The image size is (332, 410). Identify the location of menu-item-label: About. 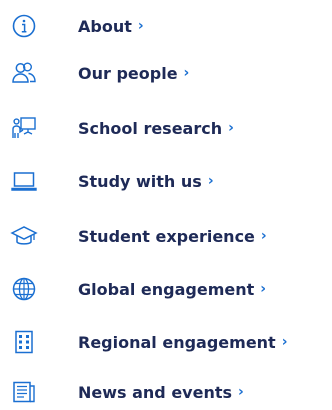
(105, 26).